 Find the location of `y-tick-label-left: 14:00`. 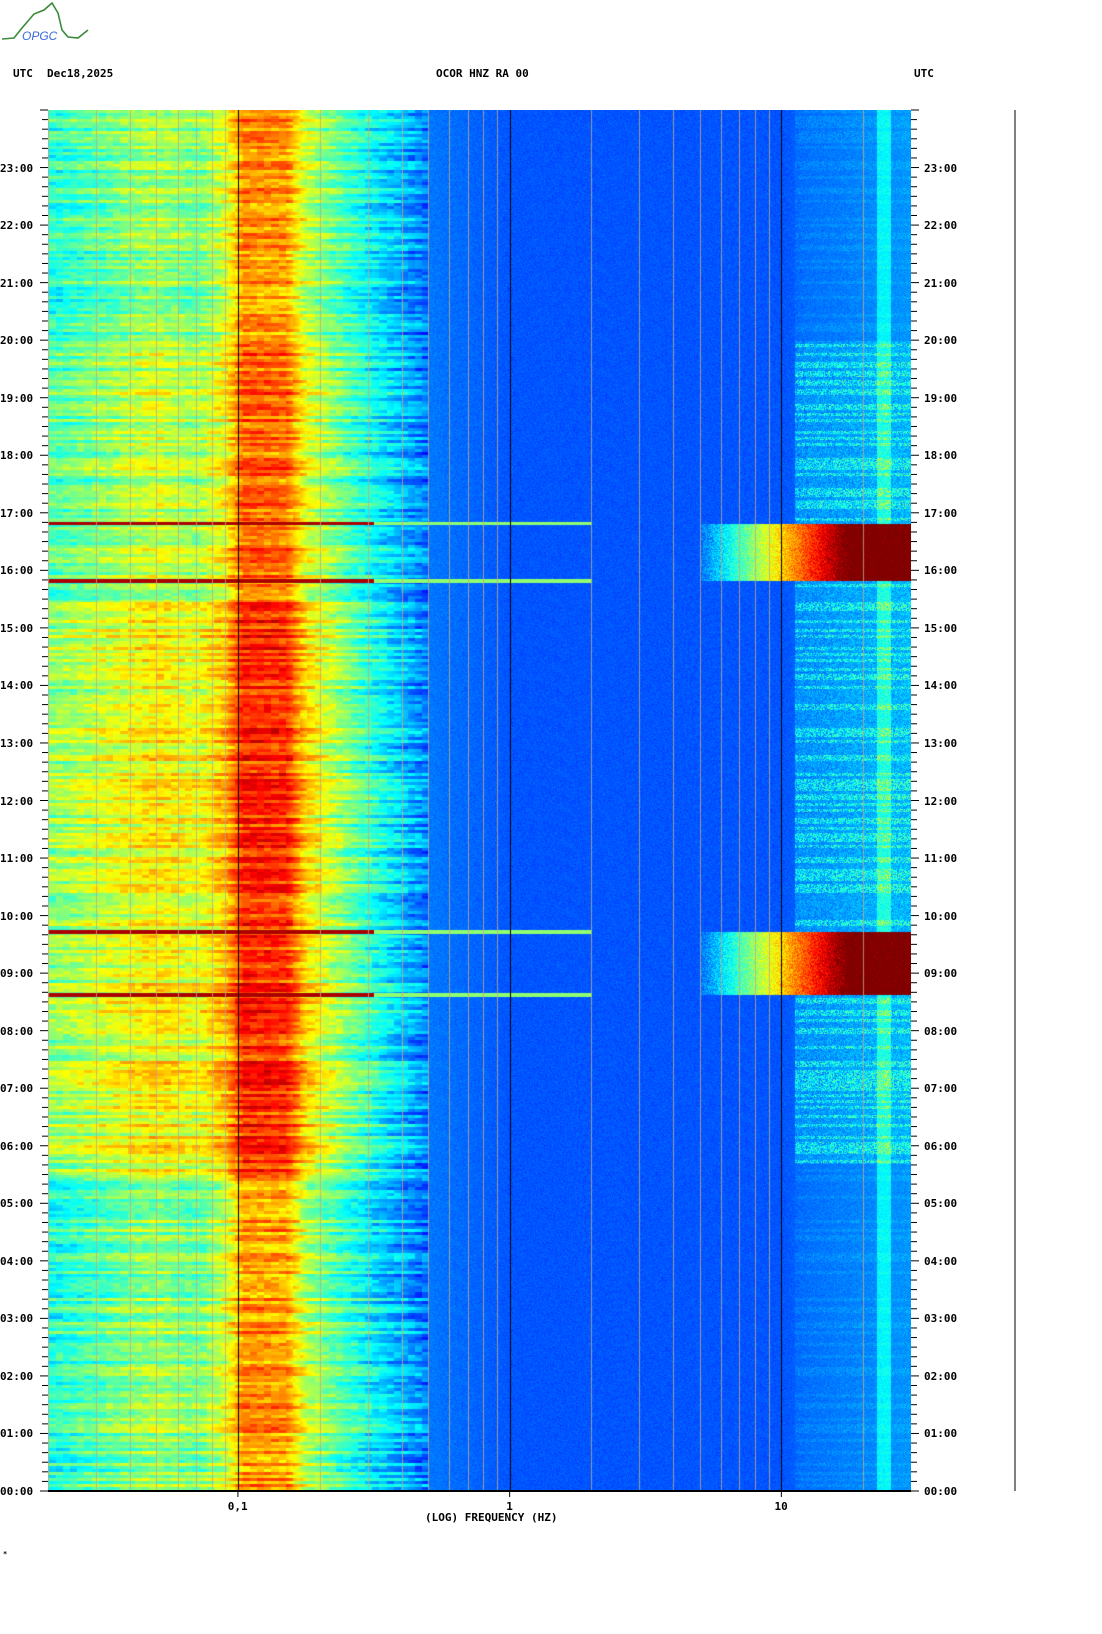

y-tick-label-left: 14:00 is located at coordinates (17, 686).